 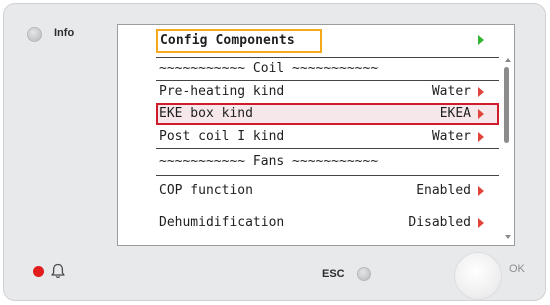 What do you see at coordinates (269, 68) in the screenshot?
I see `row-label: ~~~~~~~~~~~ Coil ~~~~~~~~~~~` at bounding box center [269, 68].